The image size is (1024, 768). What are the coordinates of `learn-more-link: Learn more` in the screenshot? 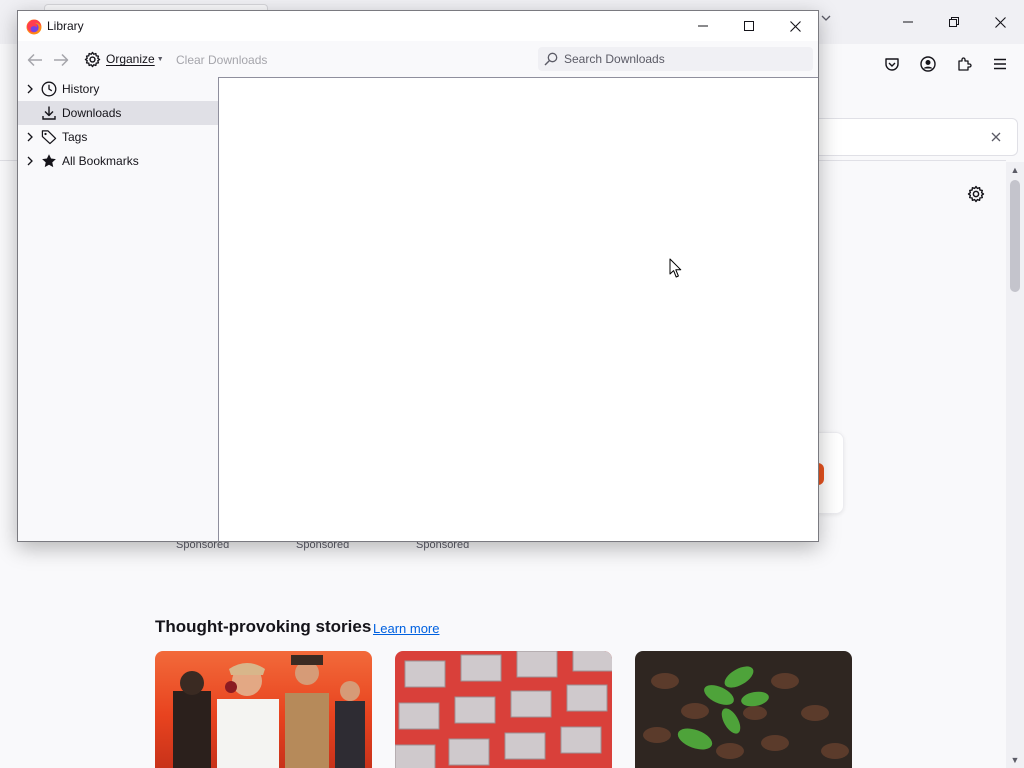 It's located at (406, 628).